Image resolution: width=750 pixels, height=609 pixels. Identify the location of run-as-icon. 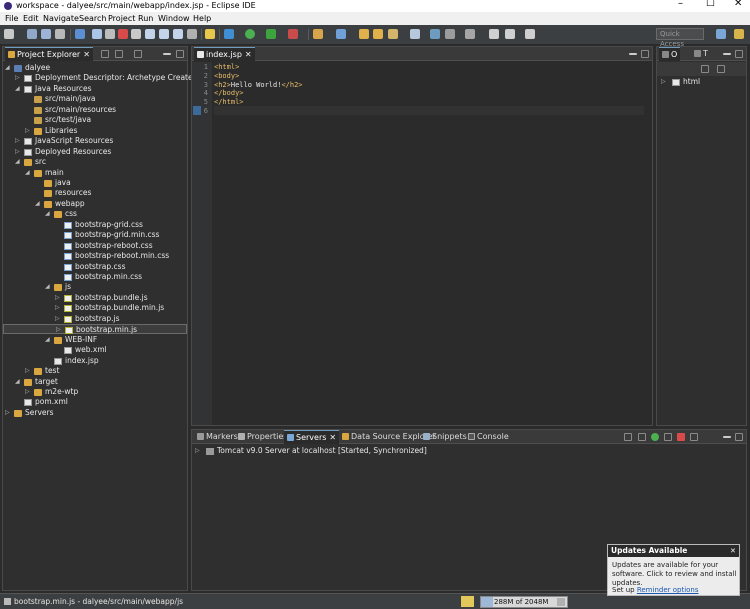
(271, 34).